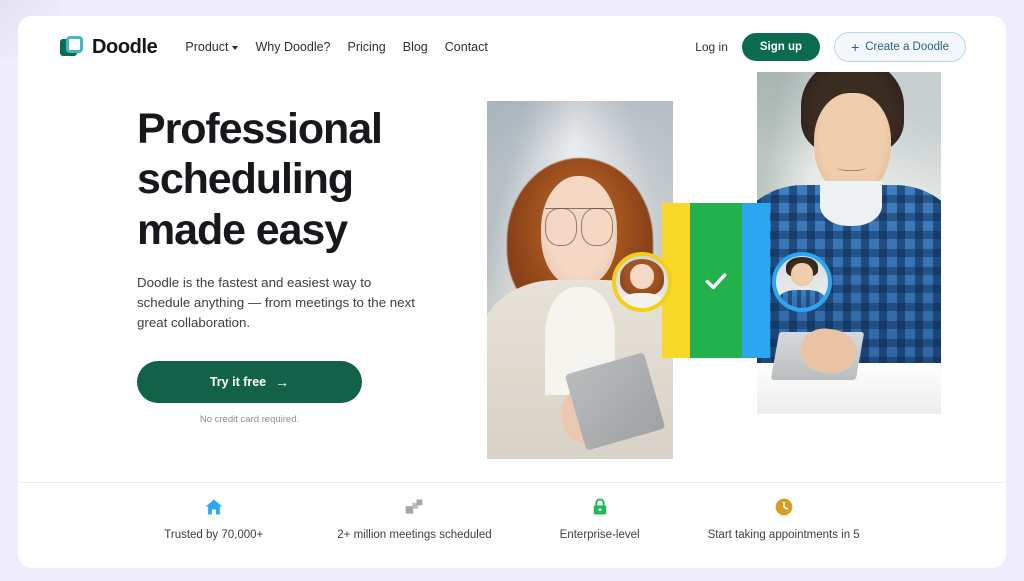 The height and width of the screenshot is (581, 1024). Describe the element at coordinates (907, 47) in the screenshot. I see `create-a-doodle-label: Create a Doodle` at that location.